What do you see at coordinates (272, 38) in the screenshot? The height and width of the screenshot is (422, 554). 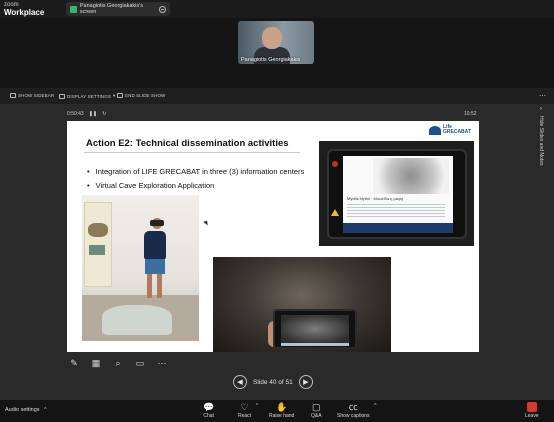 I see `participant-head` at bounding box center [272, 38].